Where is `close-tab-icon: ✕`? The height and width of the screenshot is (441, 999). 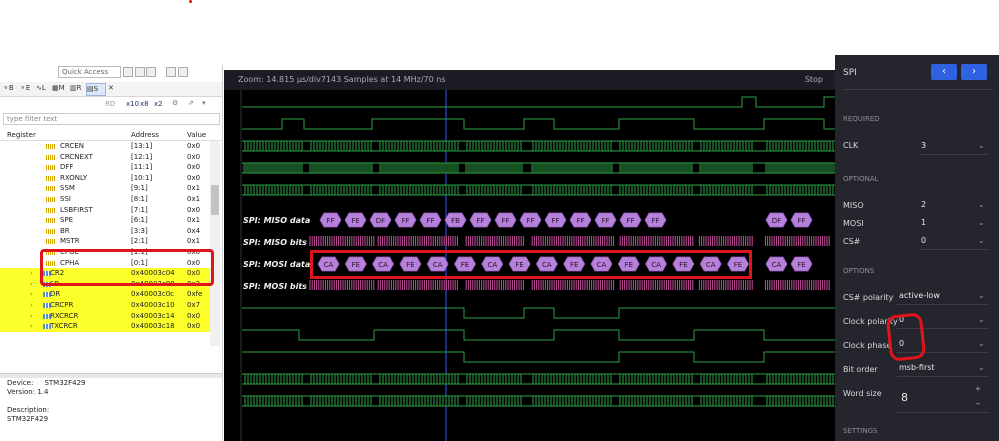 close-tab-icon: ✕ is located at coordinates (111, 88).